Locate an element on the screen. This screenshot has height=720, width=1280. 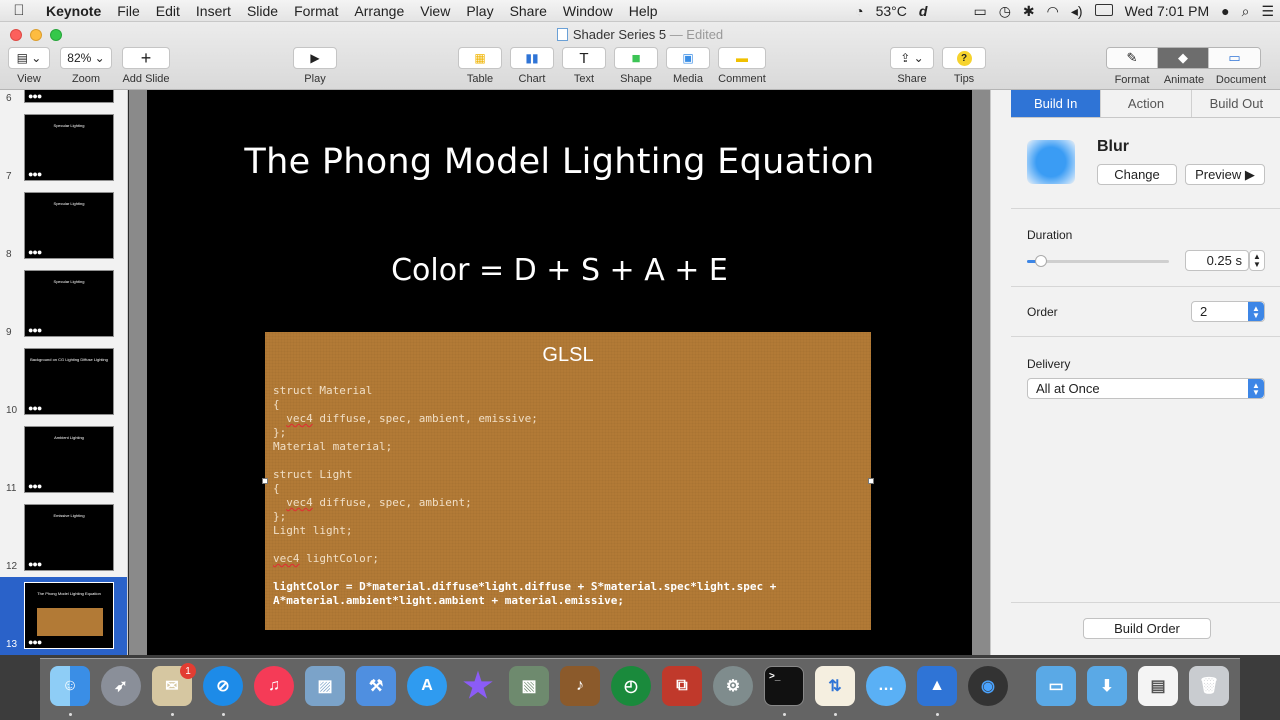
change-effect-button: Change is located at coordinates (1137, 174).